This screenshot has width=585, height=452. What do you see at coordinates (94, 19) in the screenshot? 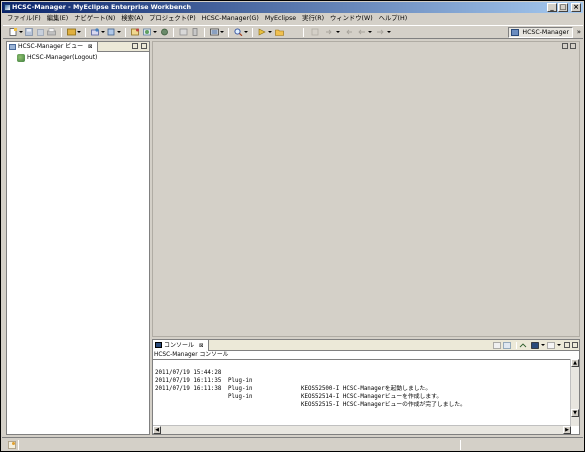
I see `menu-navigate: ナビゲート(N)` at bounding box center [94, 19].